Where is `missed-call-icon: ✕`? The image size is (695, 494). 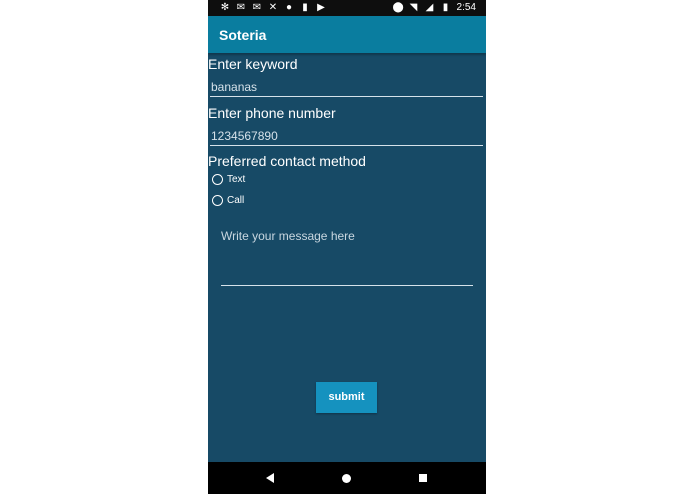
missed-call-icon: ✕ is located at coordinates (273, 7).